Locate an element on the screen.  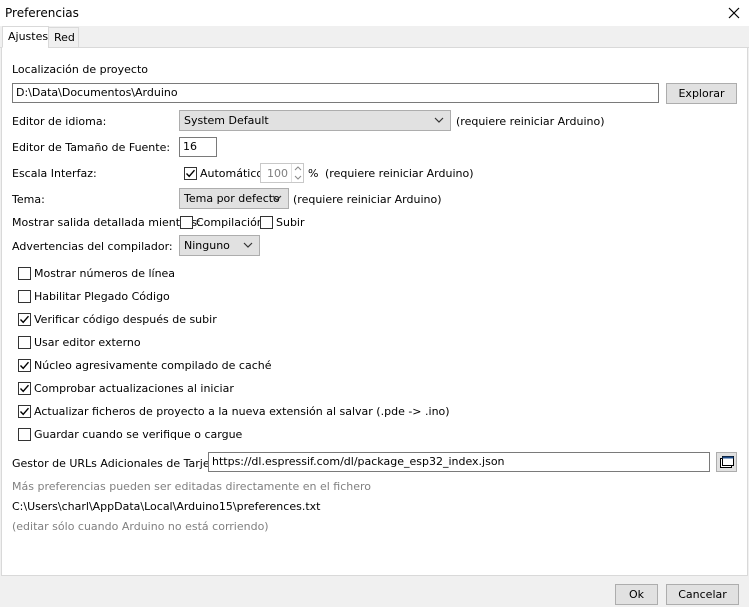
sketchbook-location-label: Localización de proyecto is located at coordinates (80, 69).